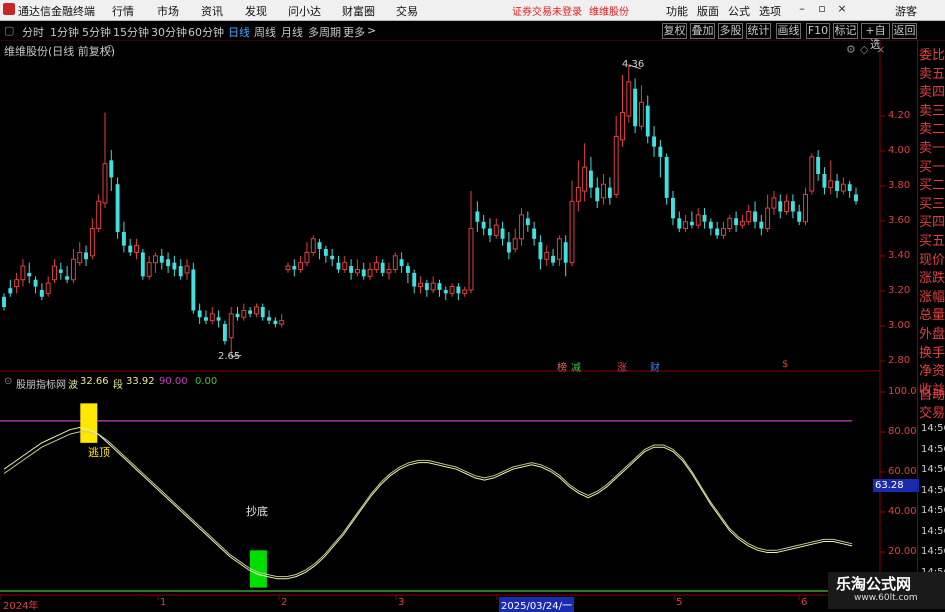  Describe the element at coordinates (899, 325) in the screenshot. I see `y-tick: 3.00` at that location.